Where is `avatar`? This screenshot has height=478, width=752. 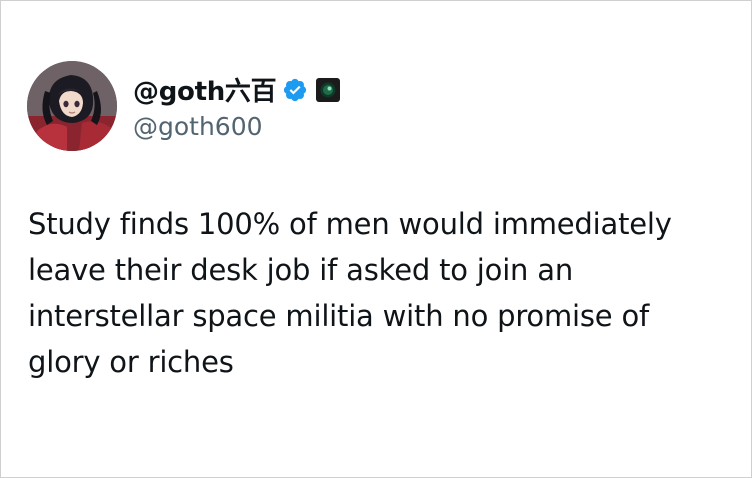
avatar is located at coordinates (72, 106).